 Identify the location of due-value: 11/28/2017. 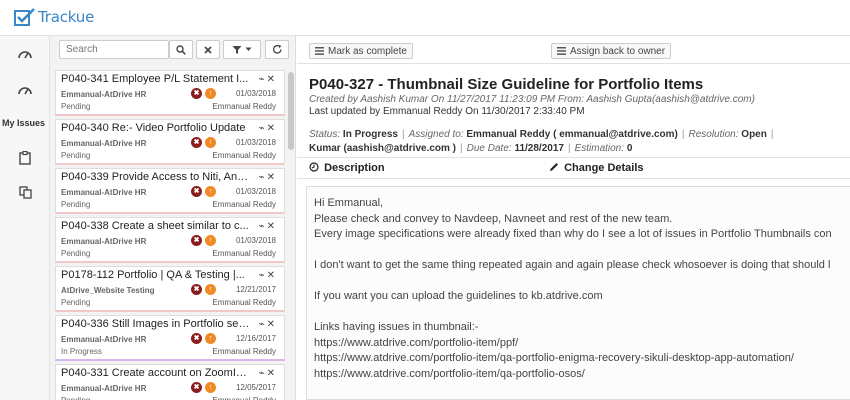
(539, 148).